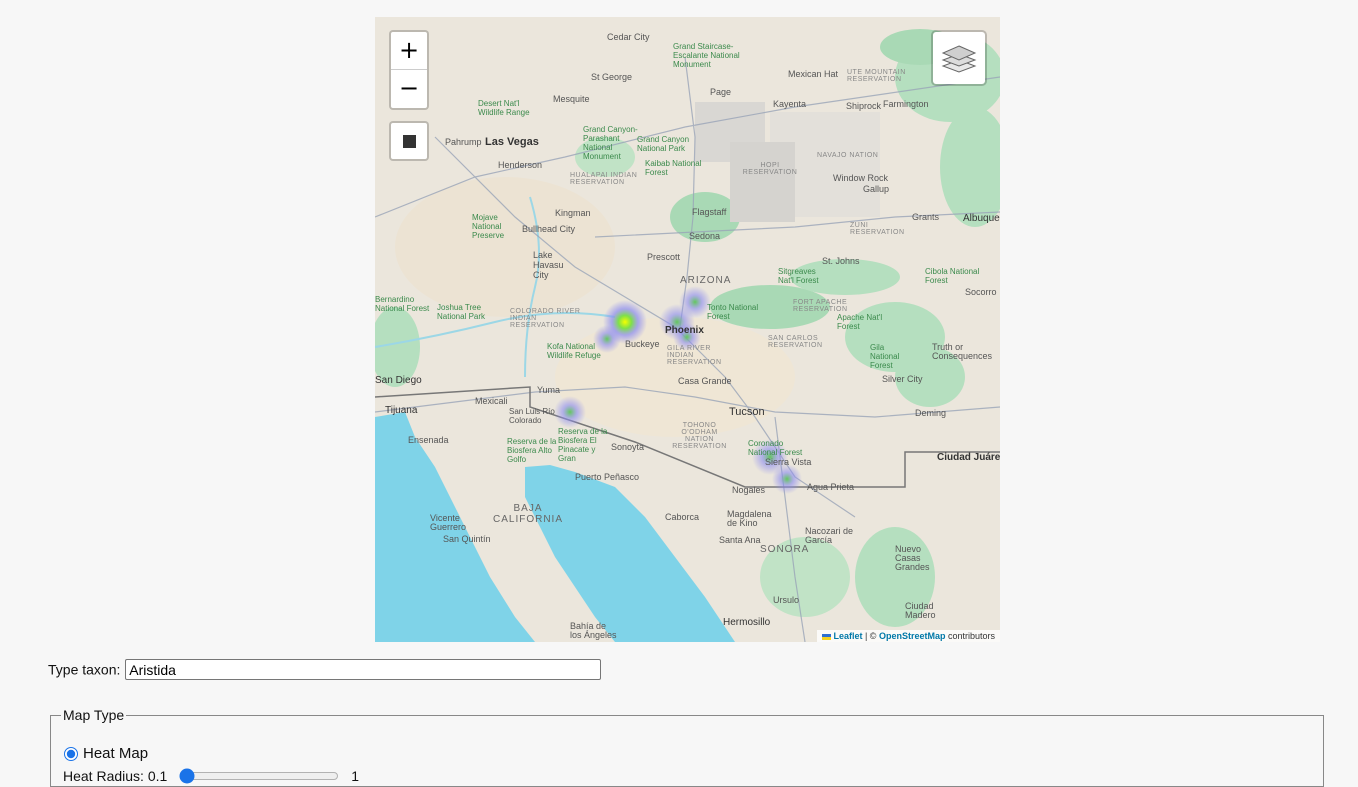 The width and height of the screenshot is (1358, 787). I want to click on map-label: Las Vegas, so click(512, 142).